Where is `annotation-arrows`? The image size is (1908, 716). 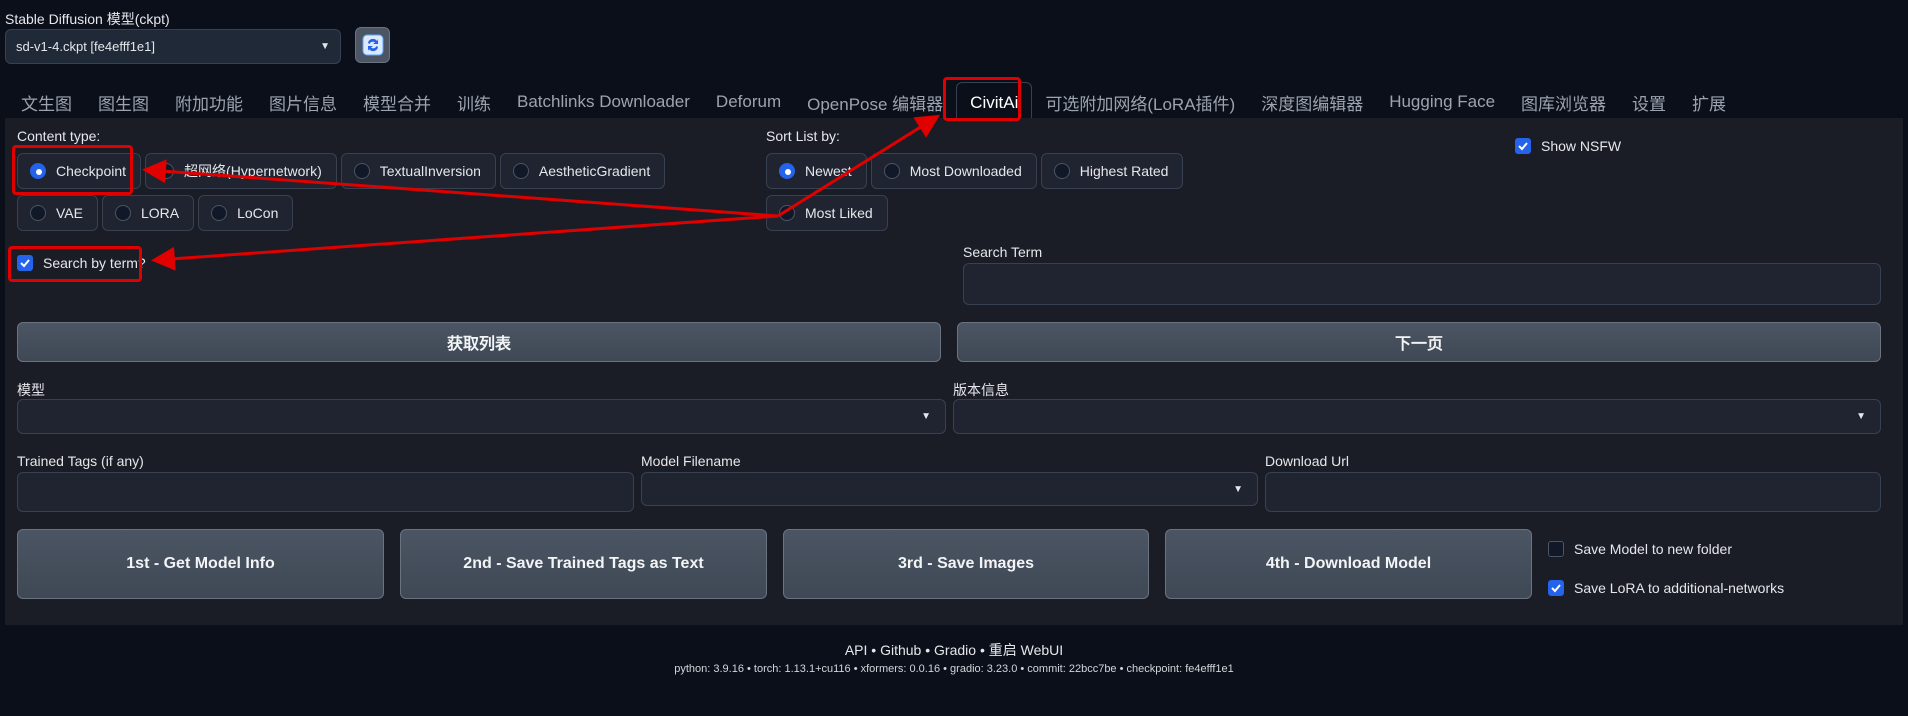 annotation-arrows is located at coordinates (541, 192).